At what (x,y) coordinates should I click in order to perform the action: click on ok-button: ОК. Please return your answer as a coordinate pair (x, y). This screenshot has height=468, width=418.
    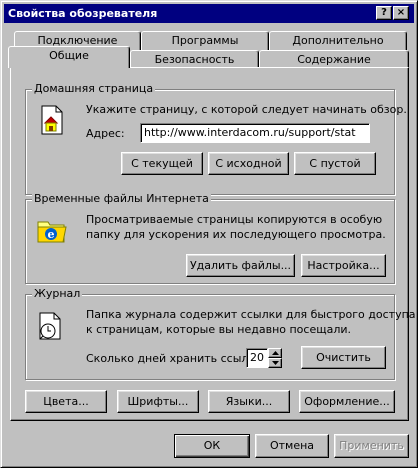
    Looking at the image, I should click on (212, 446).